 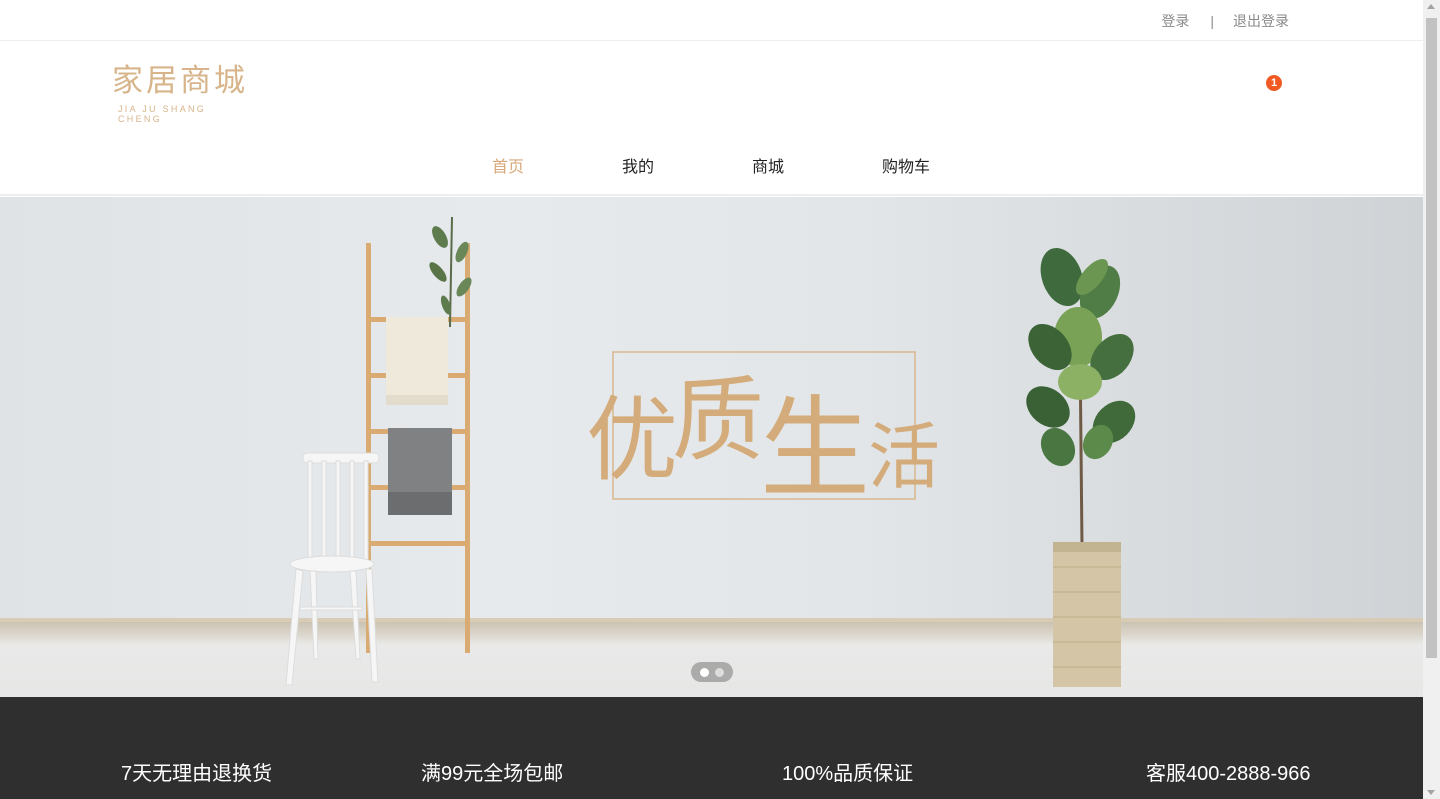 What do you see at coordinates (711, 20) in the screenshot?
I see `top-bar: 登录 | 退出登录` at bounding box center [711, 20].